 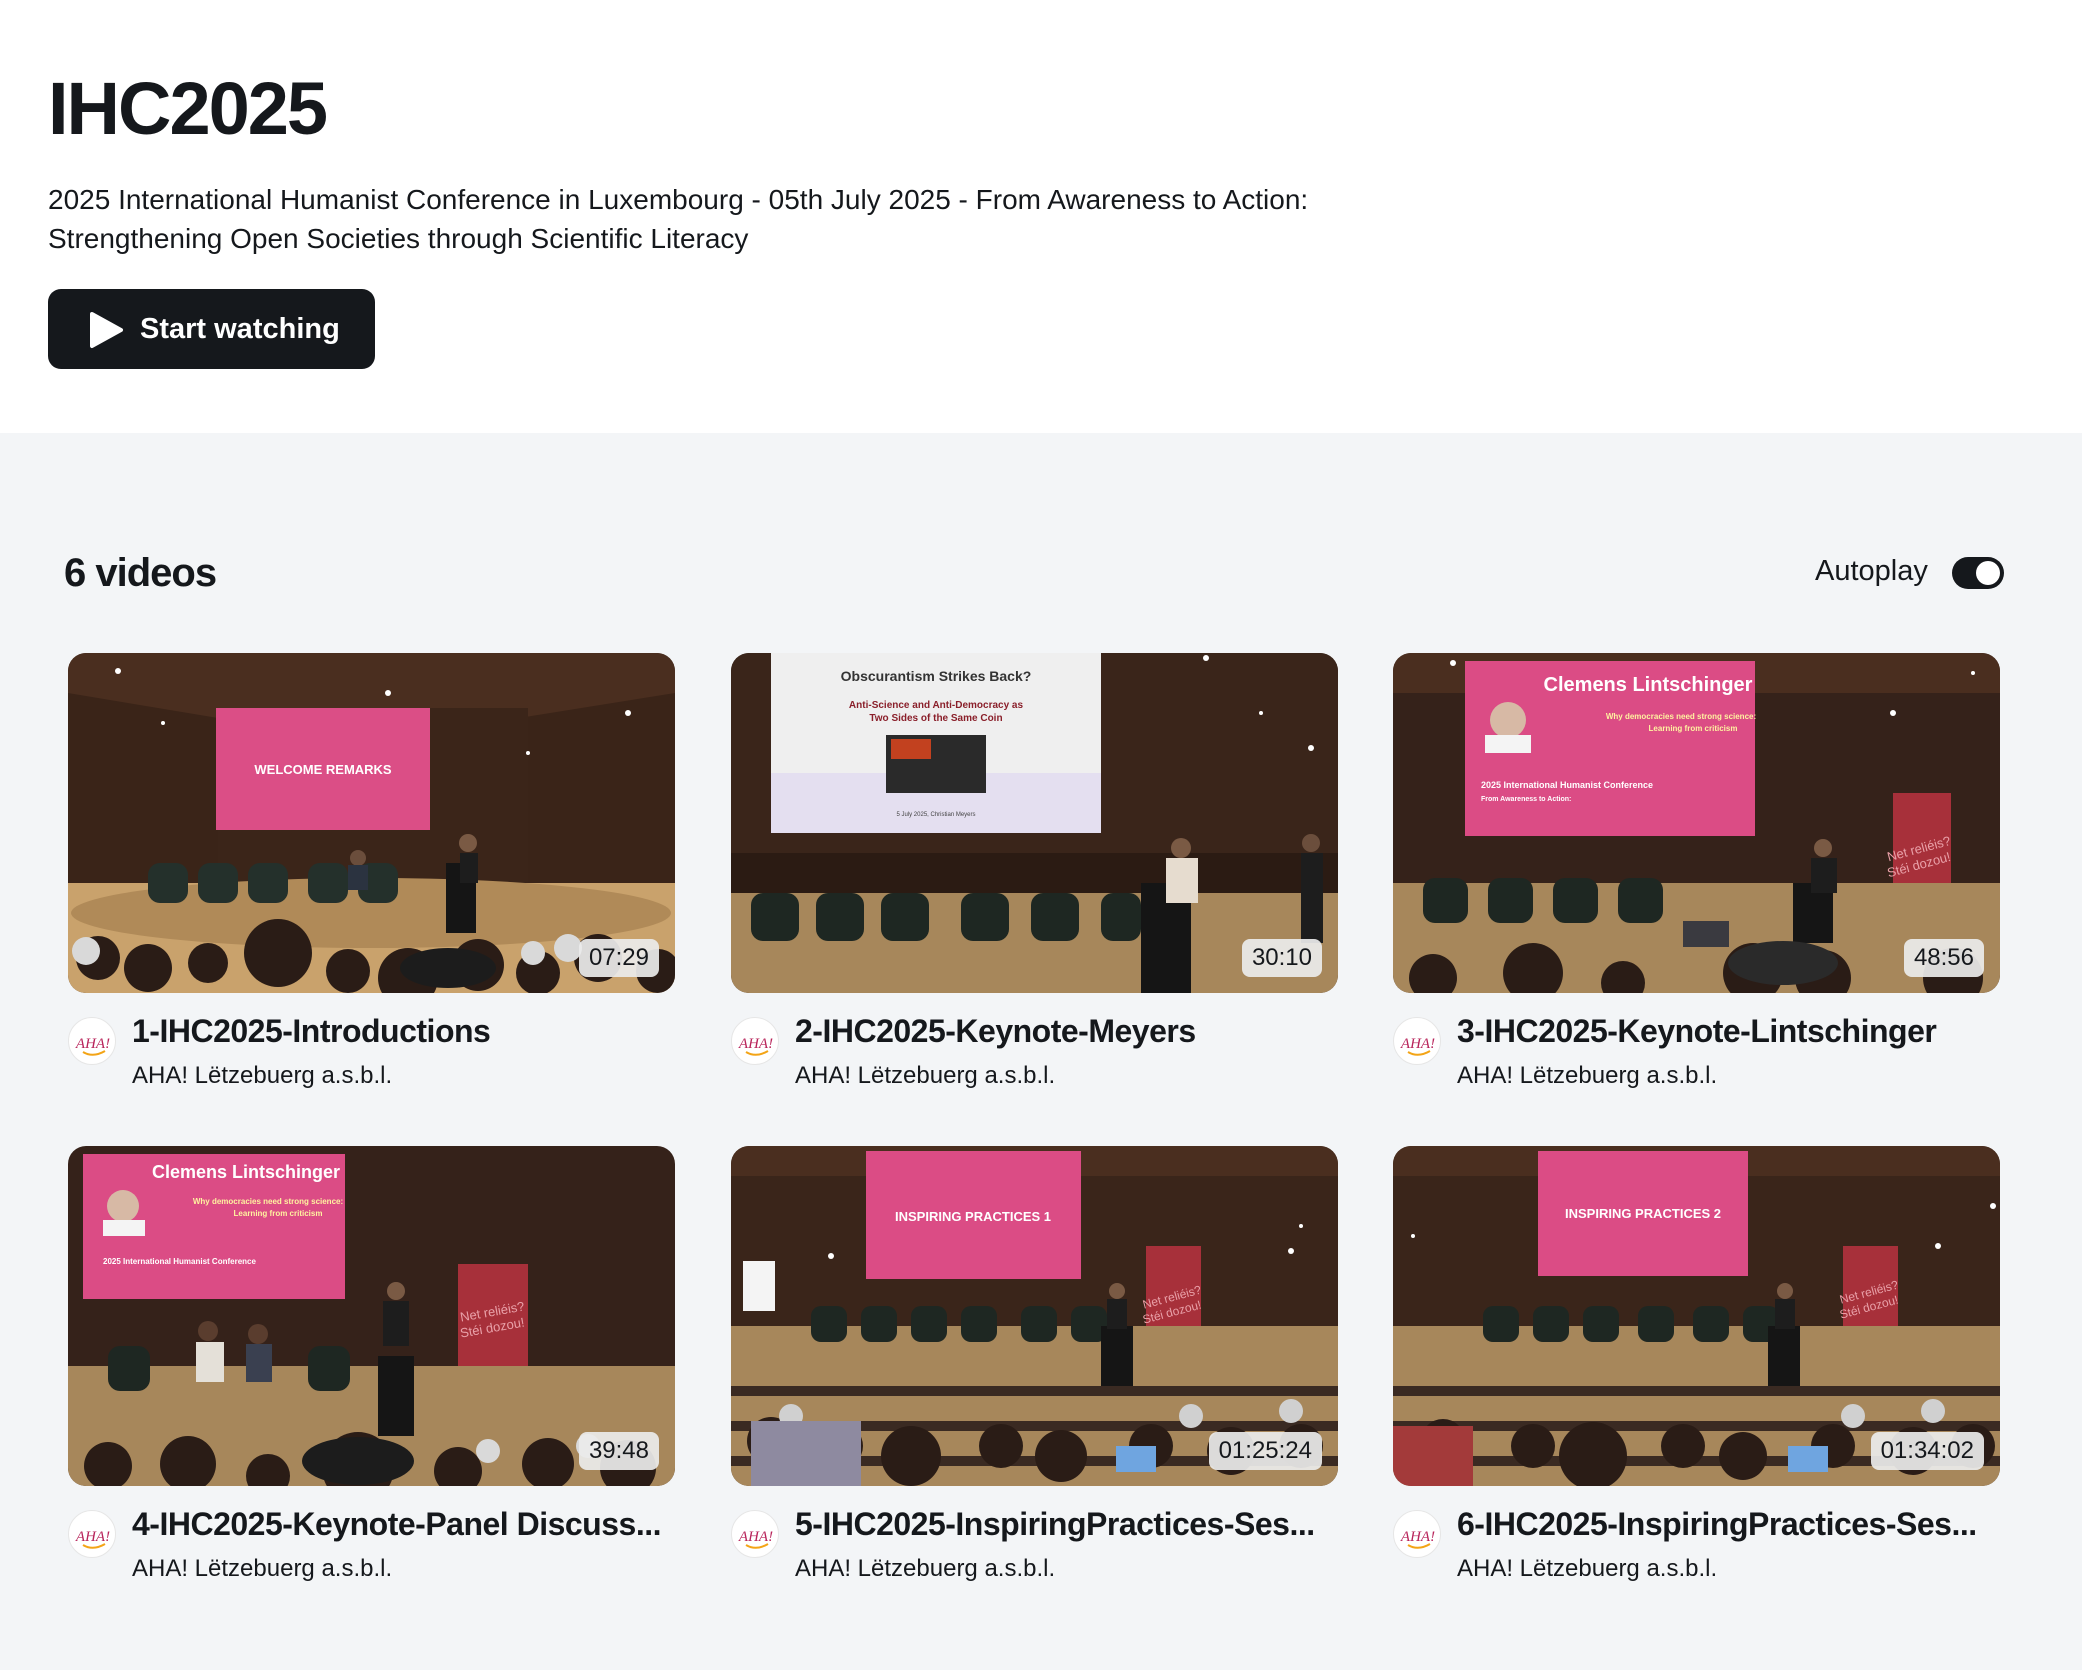 I want to click on slide-title: INSPIRING PRACTICES 1, so click(x=973, y=1216).